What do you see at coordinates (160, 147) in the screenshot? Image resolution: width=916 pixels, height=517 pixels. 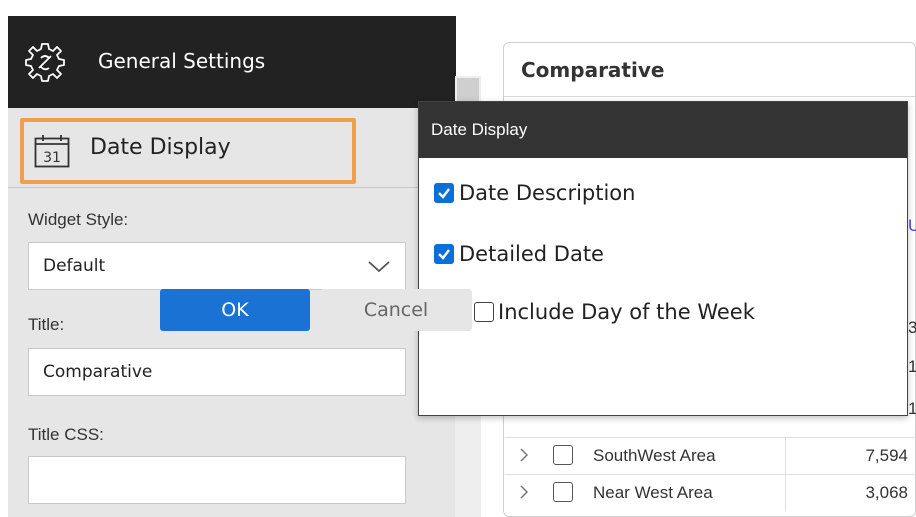 I see `date-display-label: Date Display` at bounding box center [160, 147].